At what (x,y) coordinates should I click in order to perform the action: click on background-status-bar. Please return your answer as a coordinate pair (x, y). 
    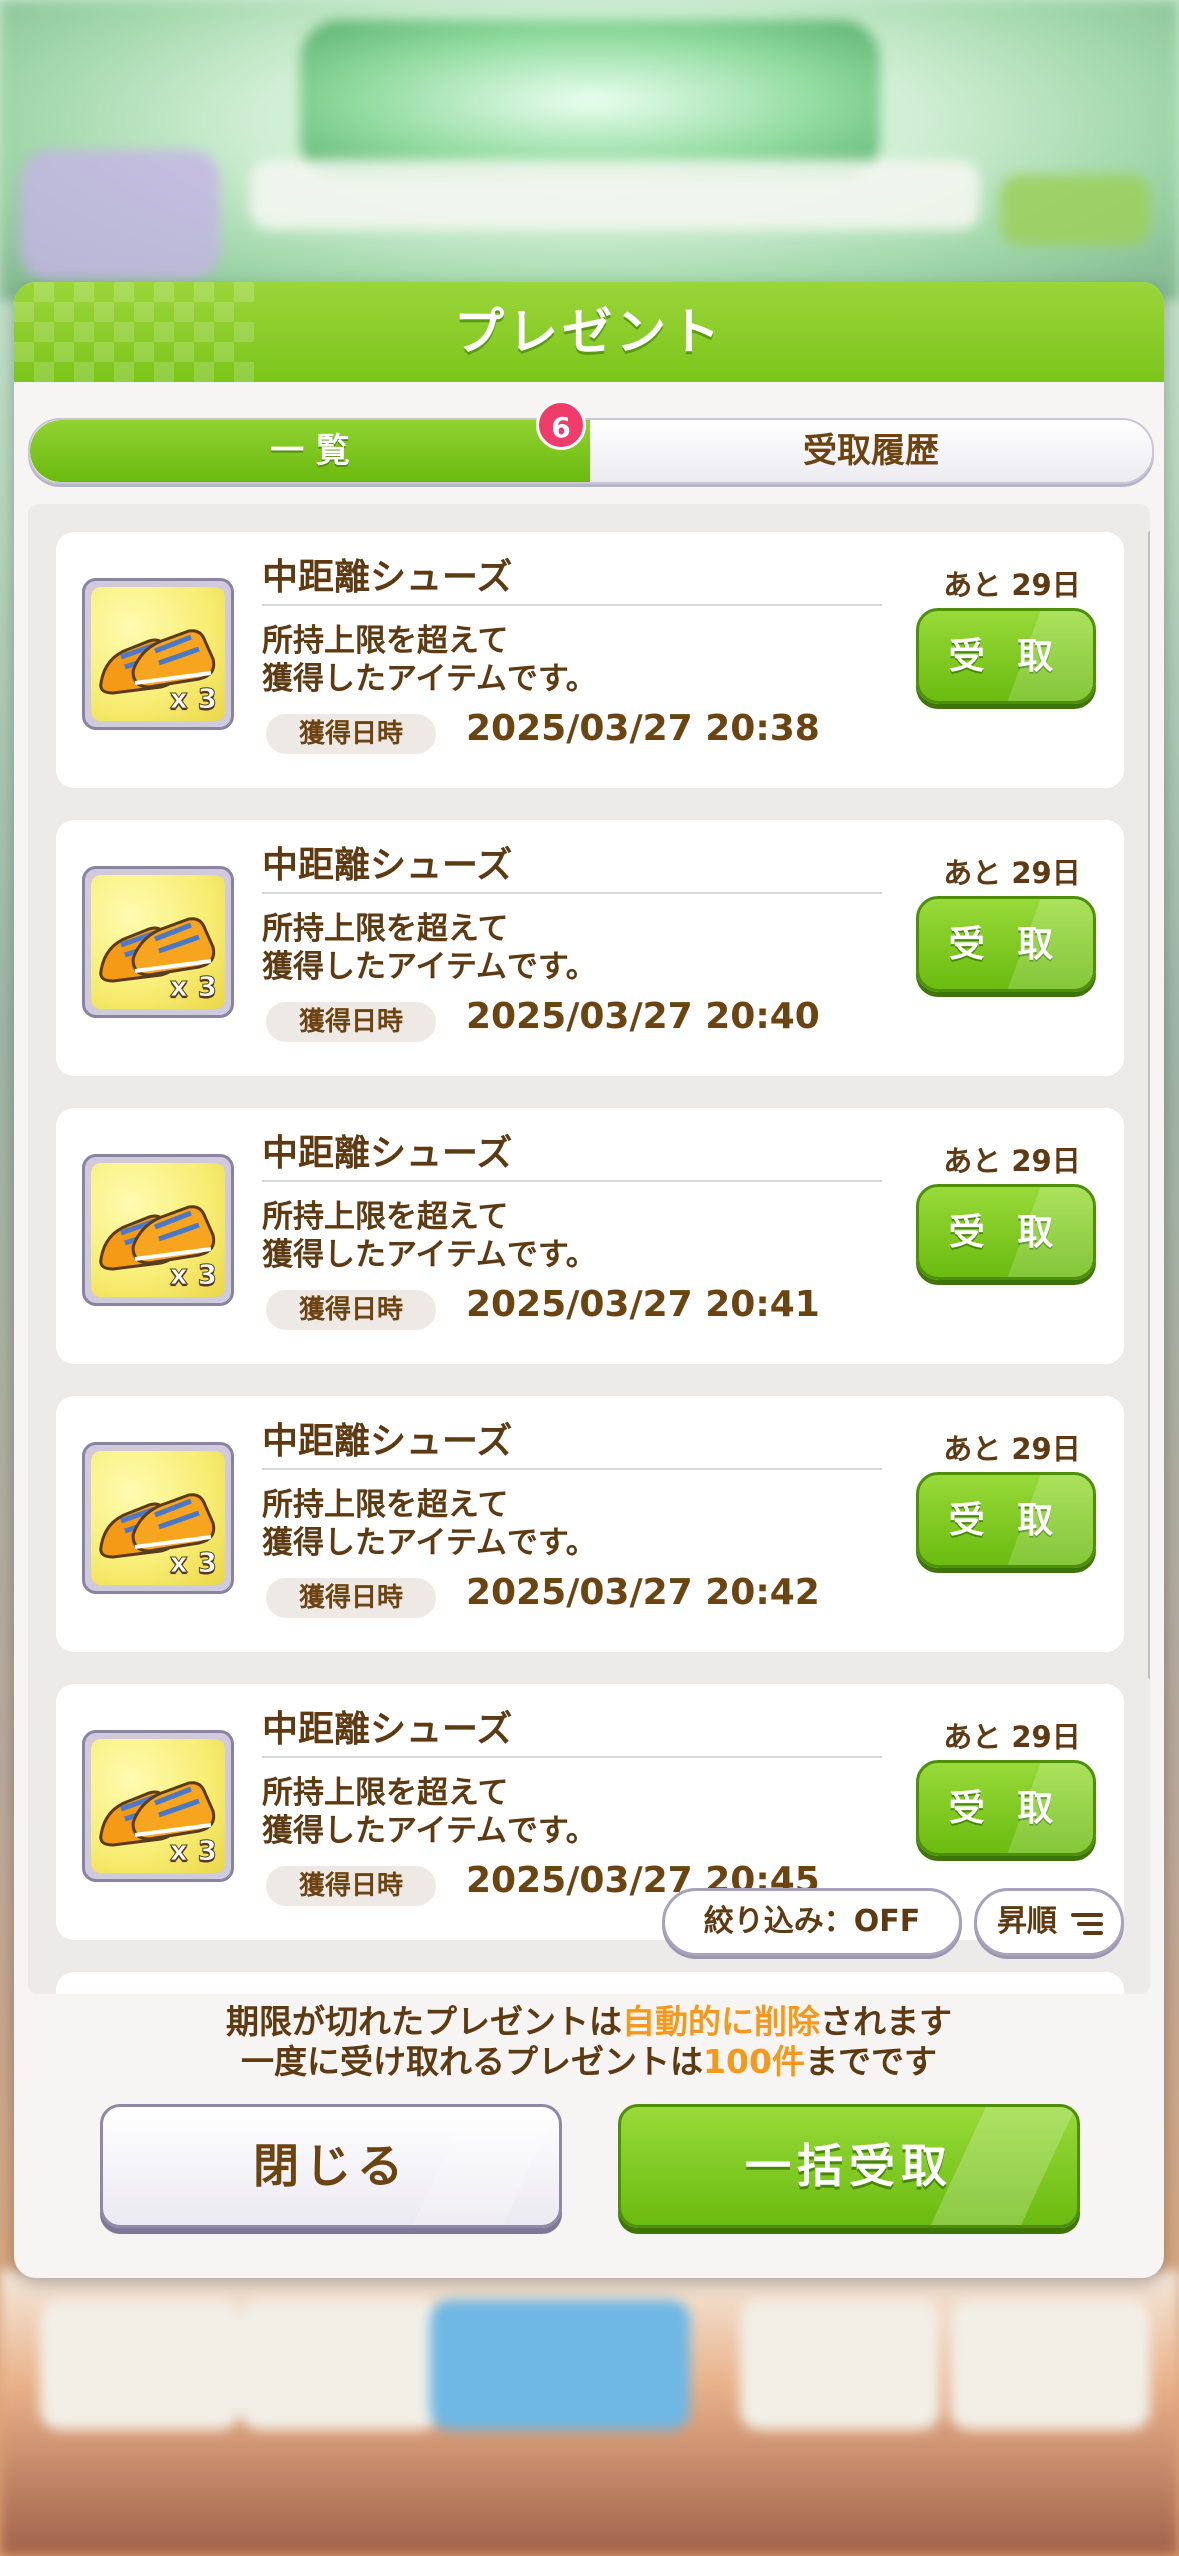
    Looking at the image, I should click on (615, 195).